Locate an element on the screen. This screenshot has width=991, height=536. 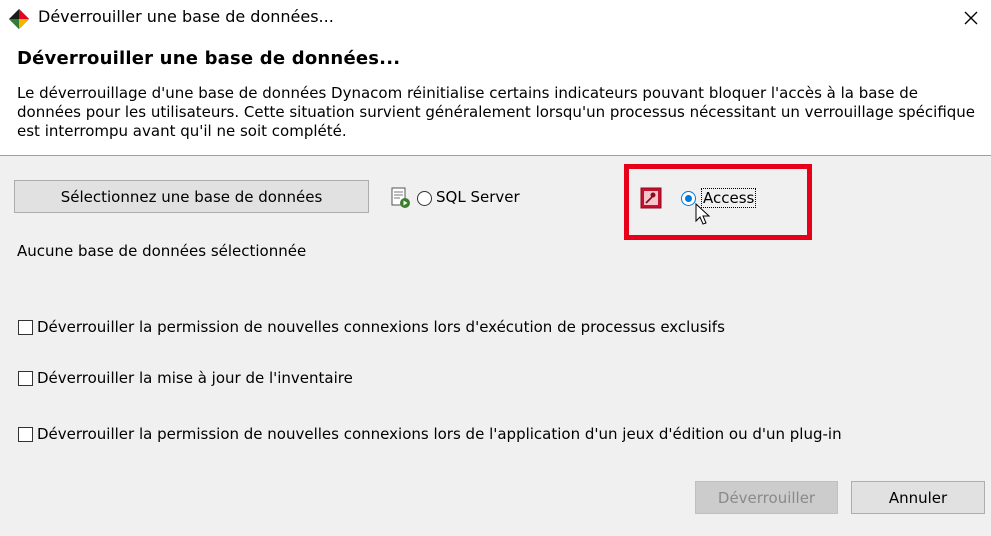
sql-server-radio is located at coordinates (424, 198).